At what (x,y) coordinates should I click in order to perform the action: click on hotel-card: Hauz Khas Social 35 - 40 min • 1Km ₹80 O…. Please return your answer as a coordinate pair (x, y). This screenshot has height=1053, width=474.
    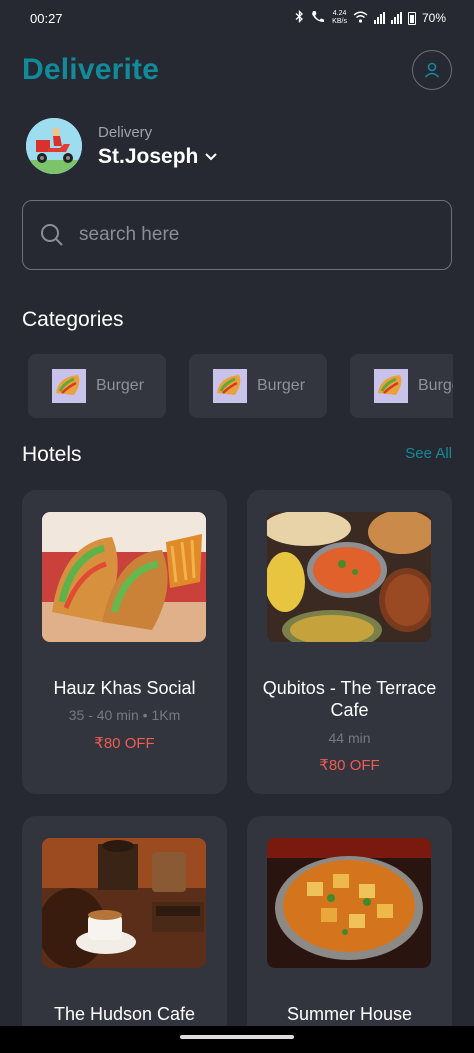
    Looking at the image, I should click on (124, 642).